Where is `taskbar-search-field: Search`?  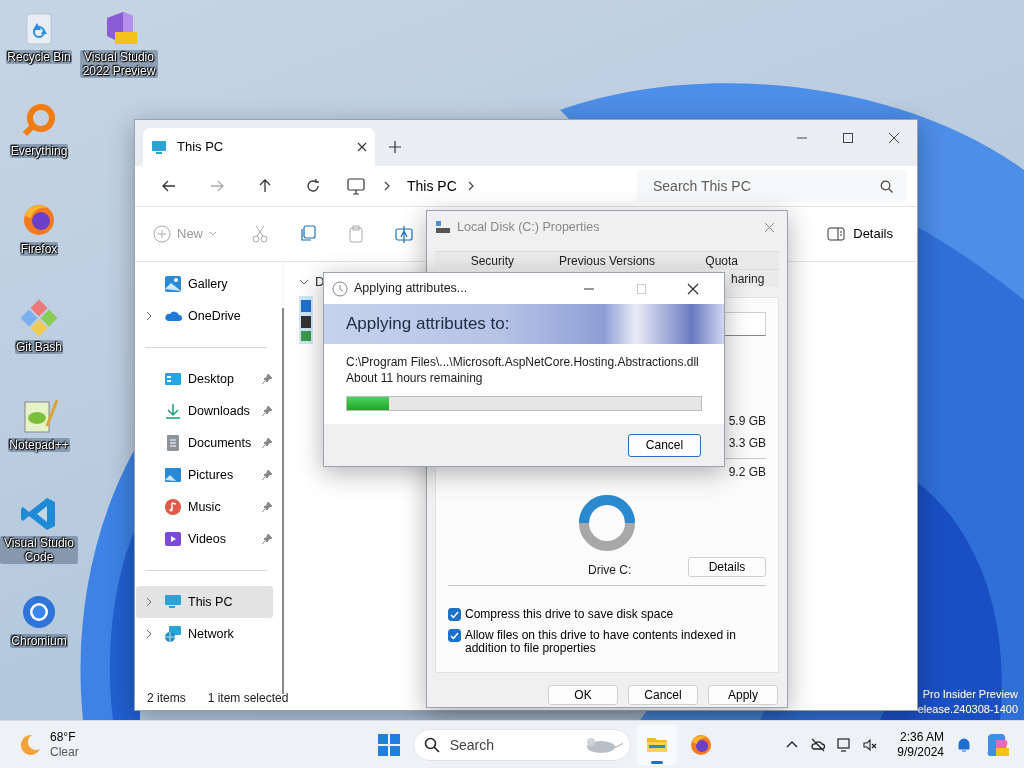
taskbar-search-field: Search is located at coordinates (521, 744).